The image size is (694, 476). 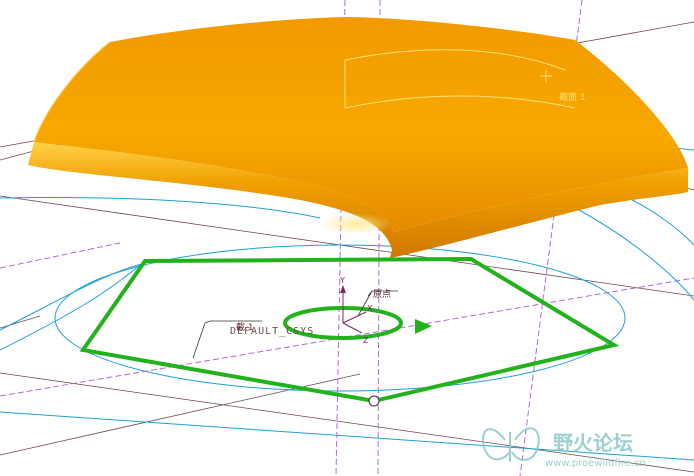 What do you see at coordinates (382, 294) in the screenshot?
I see `origin-label: 原点` at bounding box center [382, 294].